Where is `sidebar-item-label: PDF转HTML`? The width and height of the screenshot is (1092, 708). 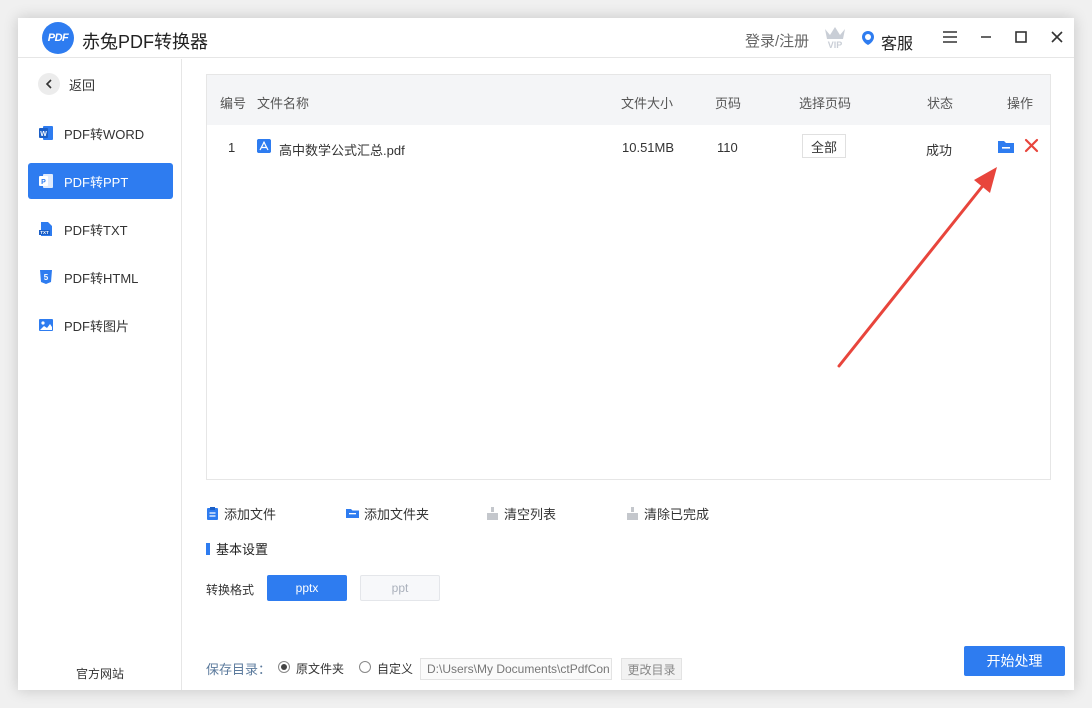
sidebar-item-label: PDF转HTML is located at coordinates (101, 278).